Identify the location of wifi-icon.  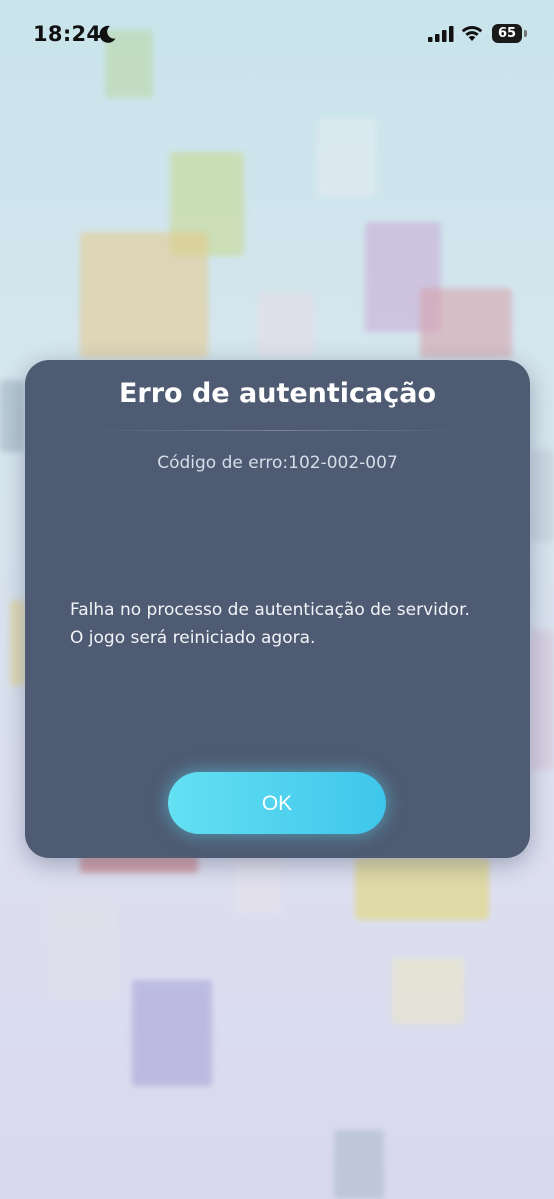
(472, 33).